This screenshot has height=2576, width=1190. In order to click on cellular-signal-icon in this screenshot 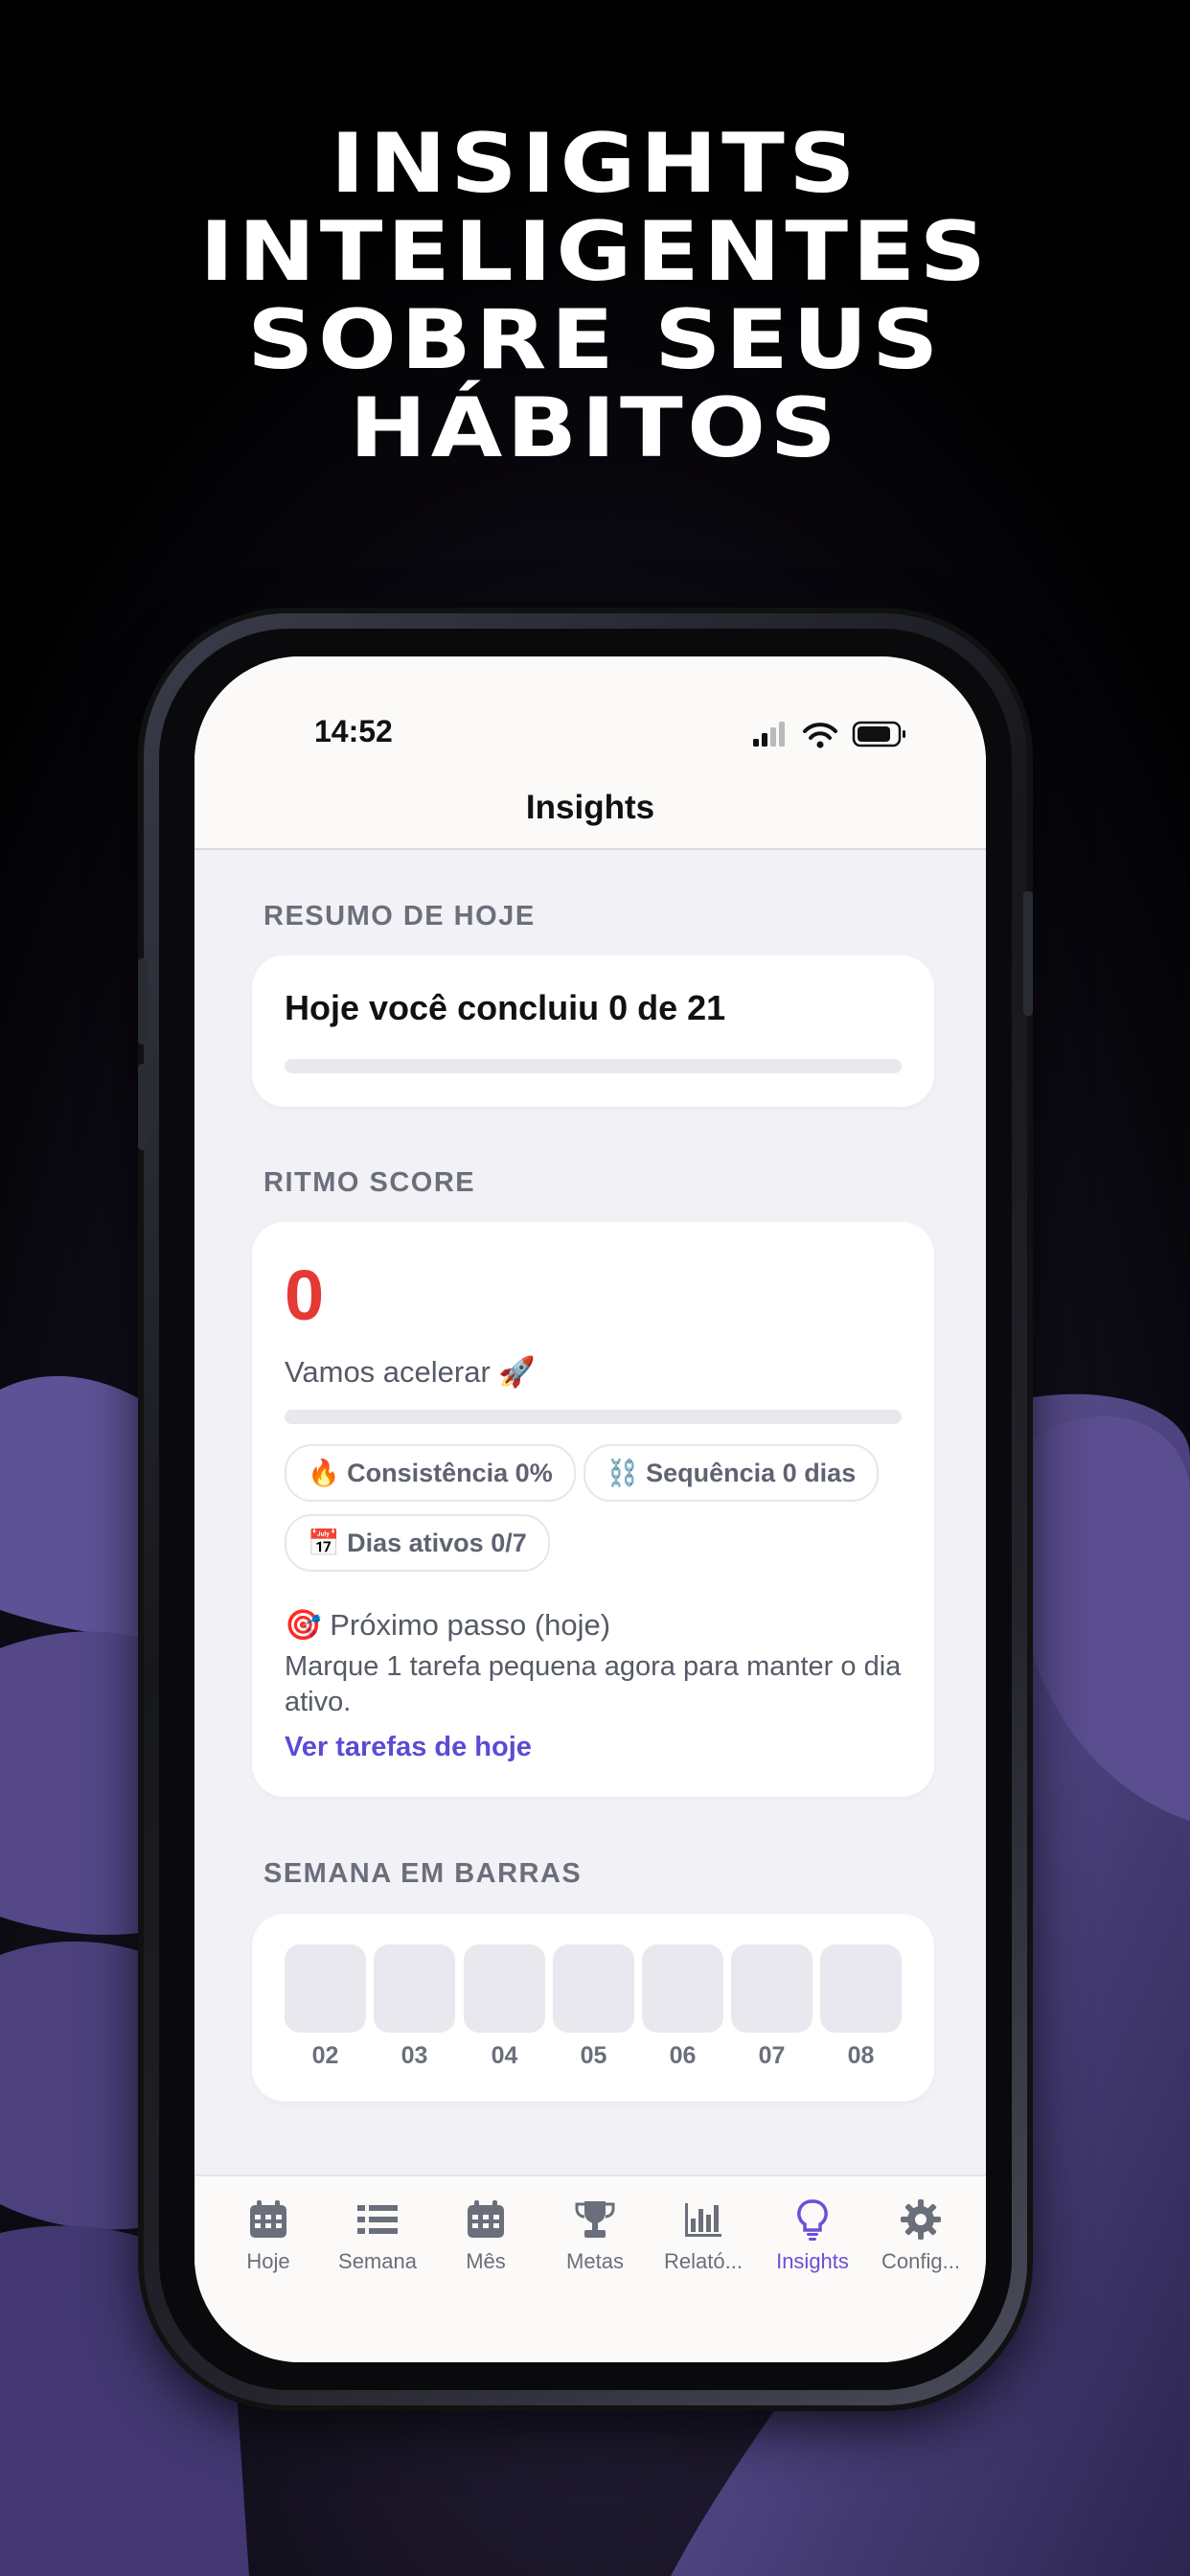, I will do `click(769, 734)`.